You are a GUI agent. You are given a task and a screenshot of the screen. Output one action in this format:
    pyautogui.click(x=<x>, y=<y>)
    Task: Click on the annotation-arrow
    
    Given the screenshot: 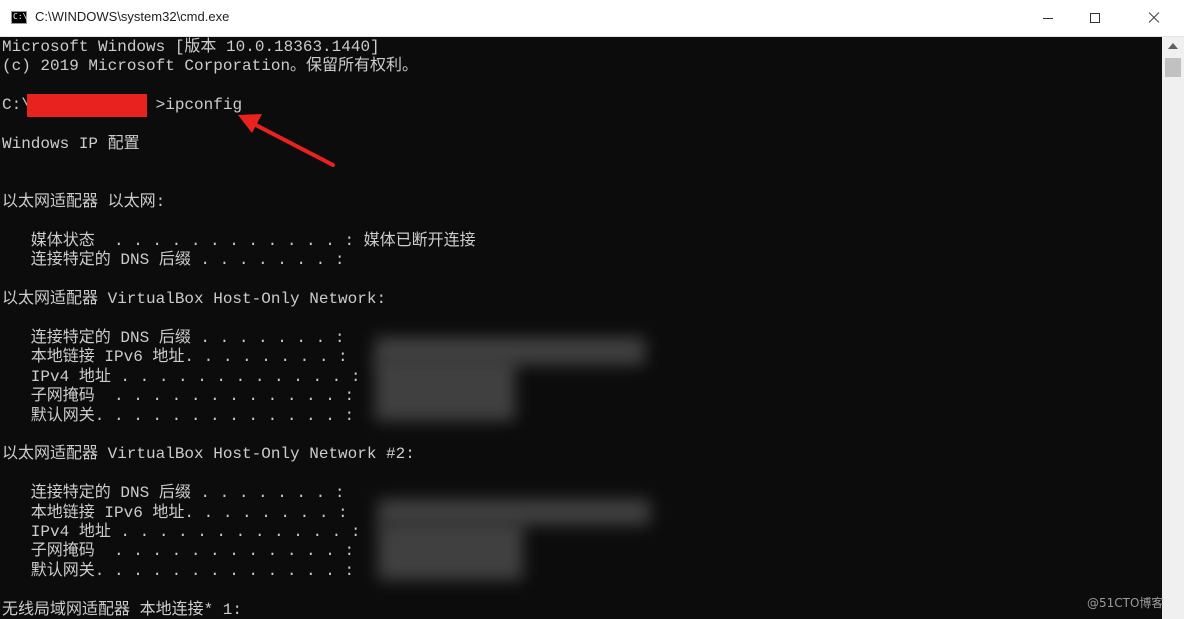 What is the action you would take?
    pyautogui.click(x=286, y=140)
    